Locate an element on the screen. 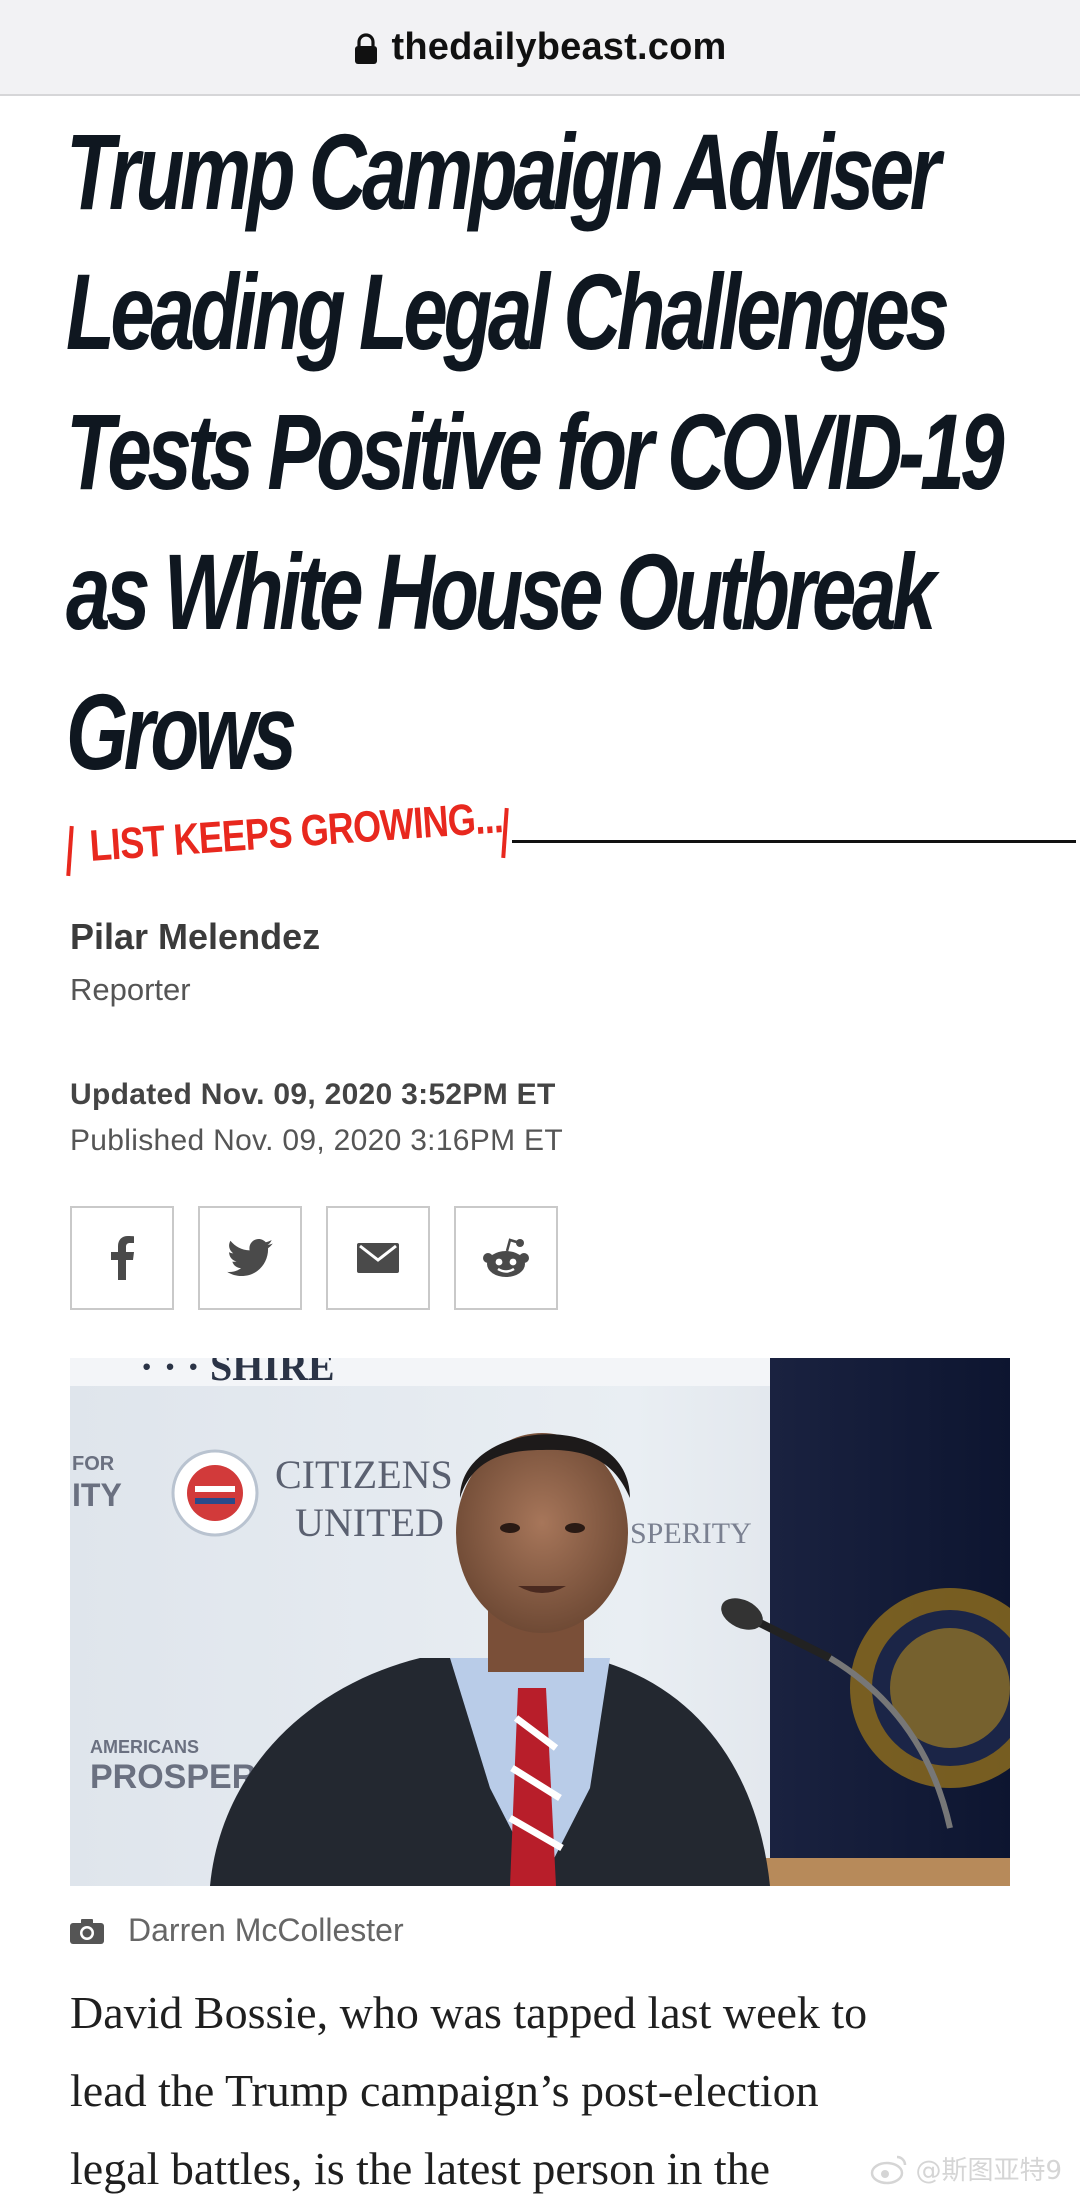 The image size is (1080, 2208). headline-line: Trump Campaign Adviser is located at coordinates (503, 171).